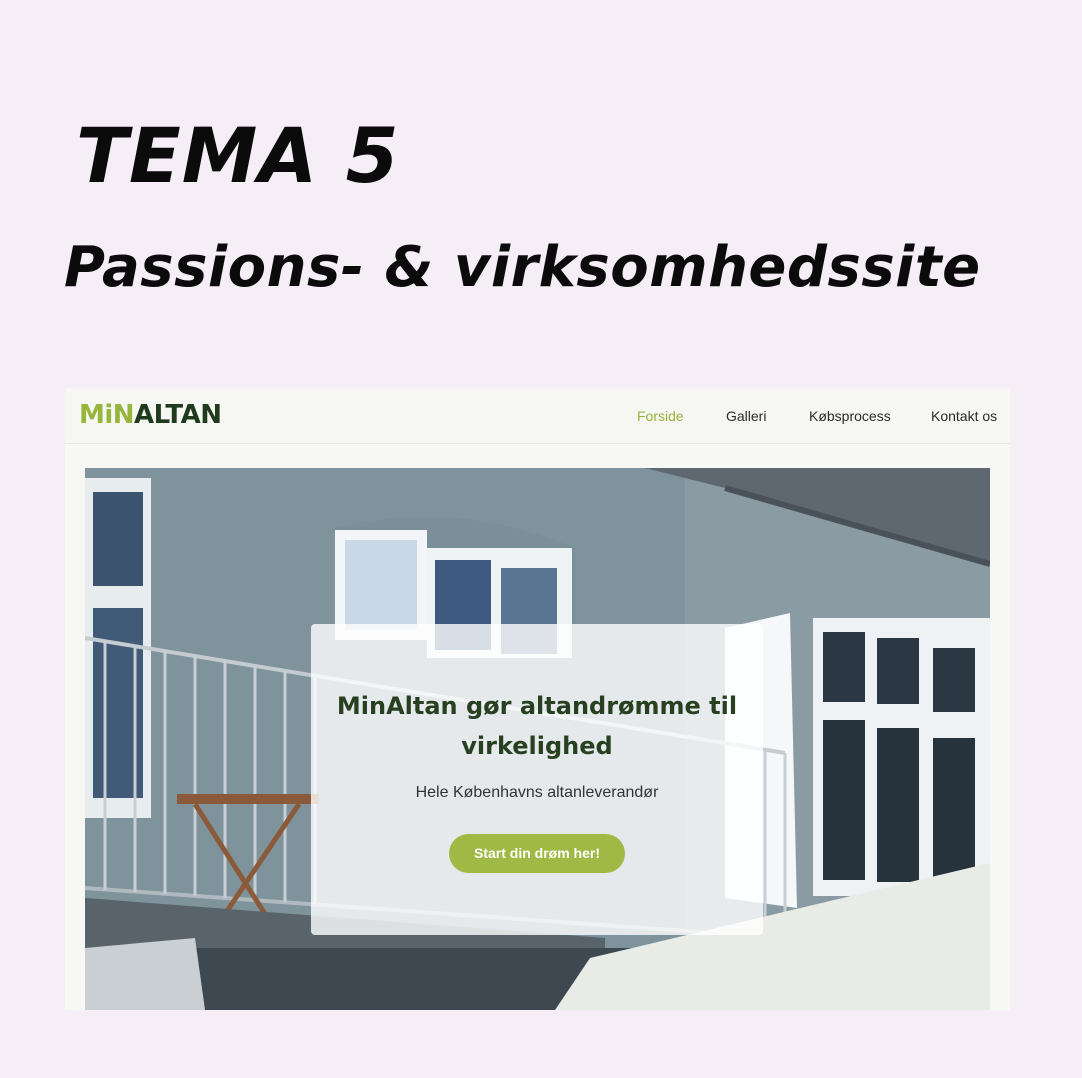  I want to click on site-logo: MiNALTAN, so click(150, 415).